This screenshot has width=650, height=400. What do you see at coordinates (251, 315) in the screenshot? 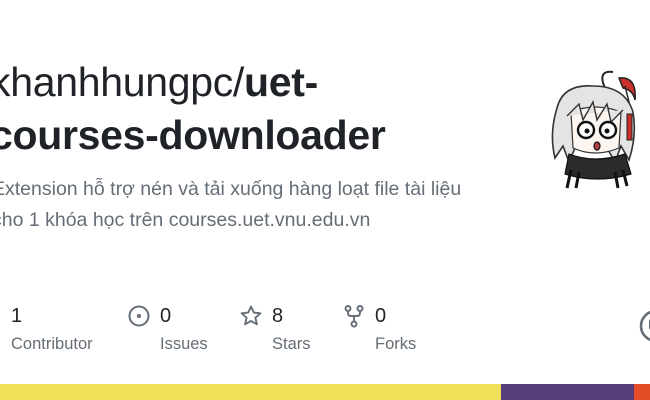
I see `star-icon` at bounding box center [251, 315].